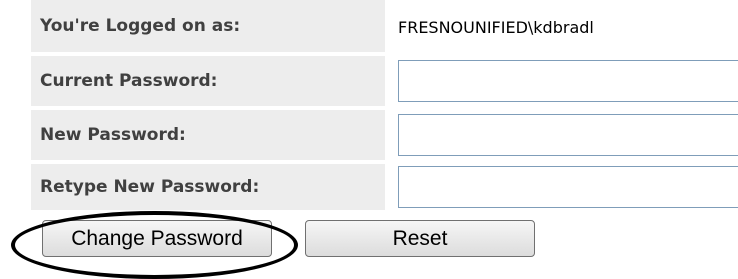 The width and height of the screenshot is (738, 279). What do you see at coordinates (113, 135) in the screenshot?
I see `new-password-label: New Password:` at bounding box center [113, 135].